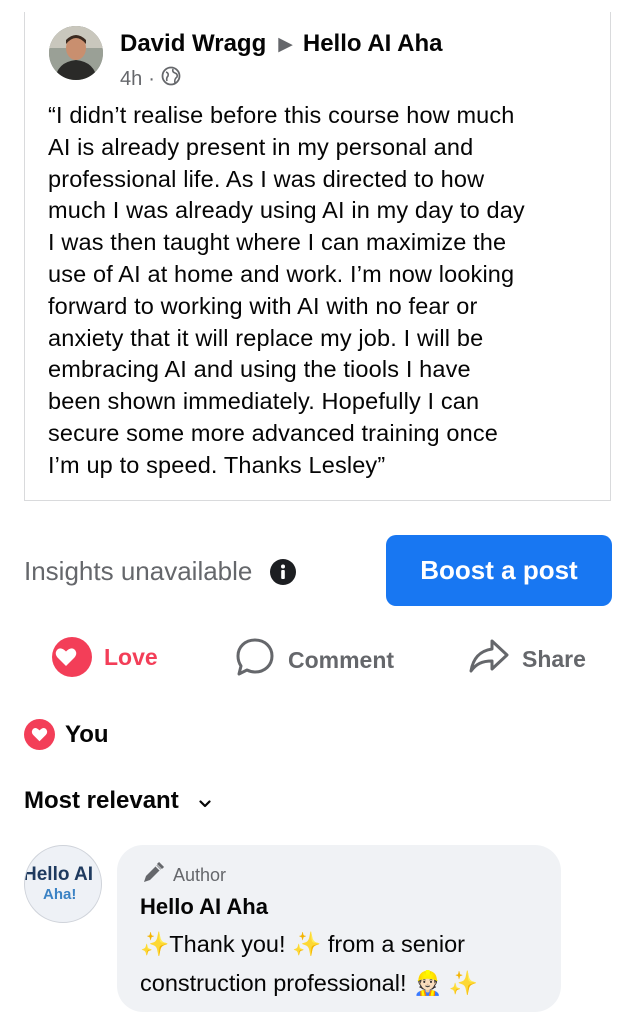 The image size is (636, 1023). Describe the element at coordinates (204, 907) in the screenshot. I see `commenter-name: Hello AI Aha` at that location.